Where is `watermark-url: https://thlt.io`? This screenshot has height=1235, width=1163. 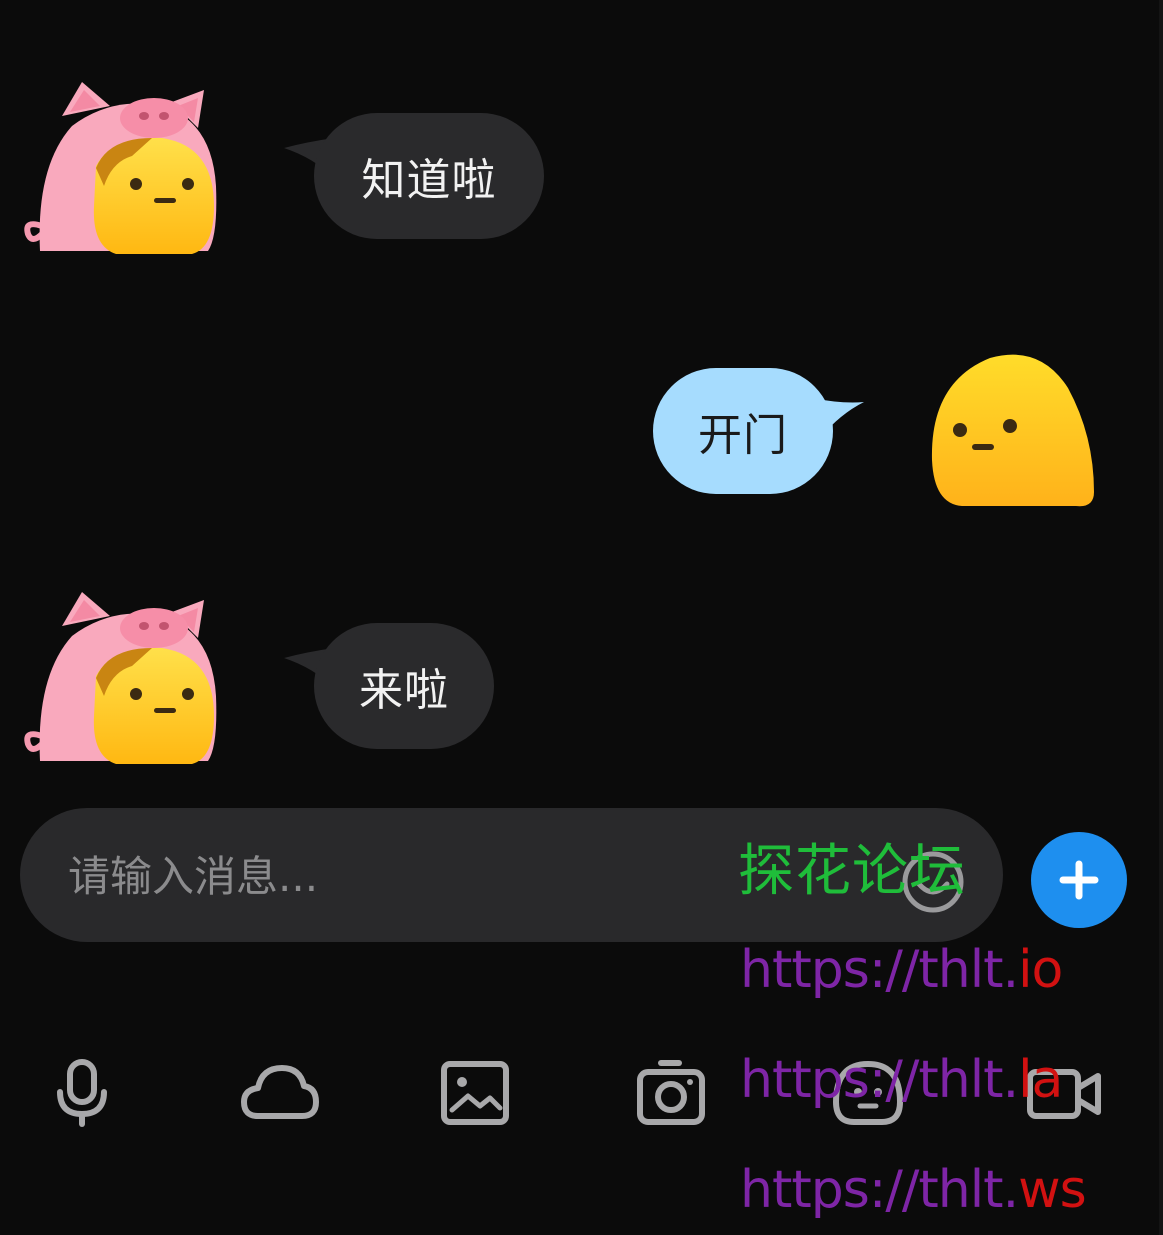
watermark-url: https://thlt.io is located at coordinates (901, 970).